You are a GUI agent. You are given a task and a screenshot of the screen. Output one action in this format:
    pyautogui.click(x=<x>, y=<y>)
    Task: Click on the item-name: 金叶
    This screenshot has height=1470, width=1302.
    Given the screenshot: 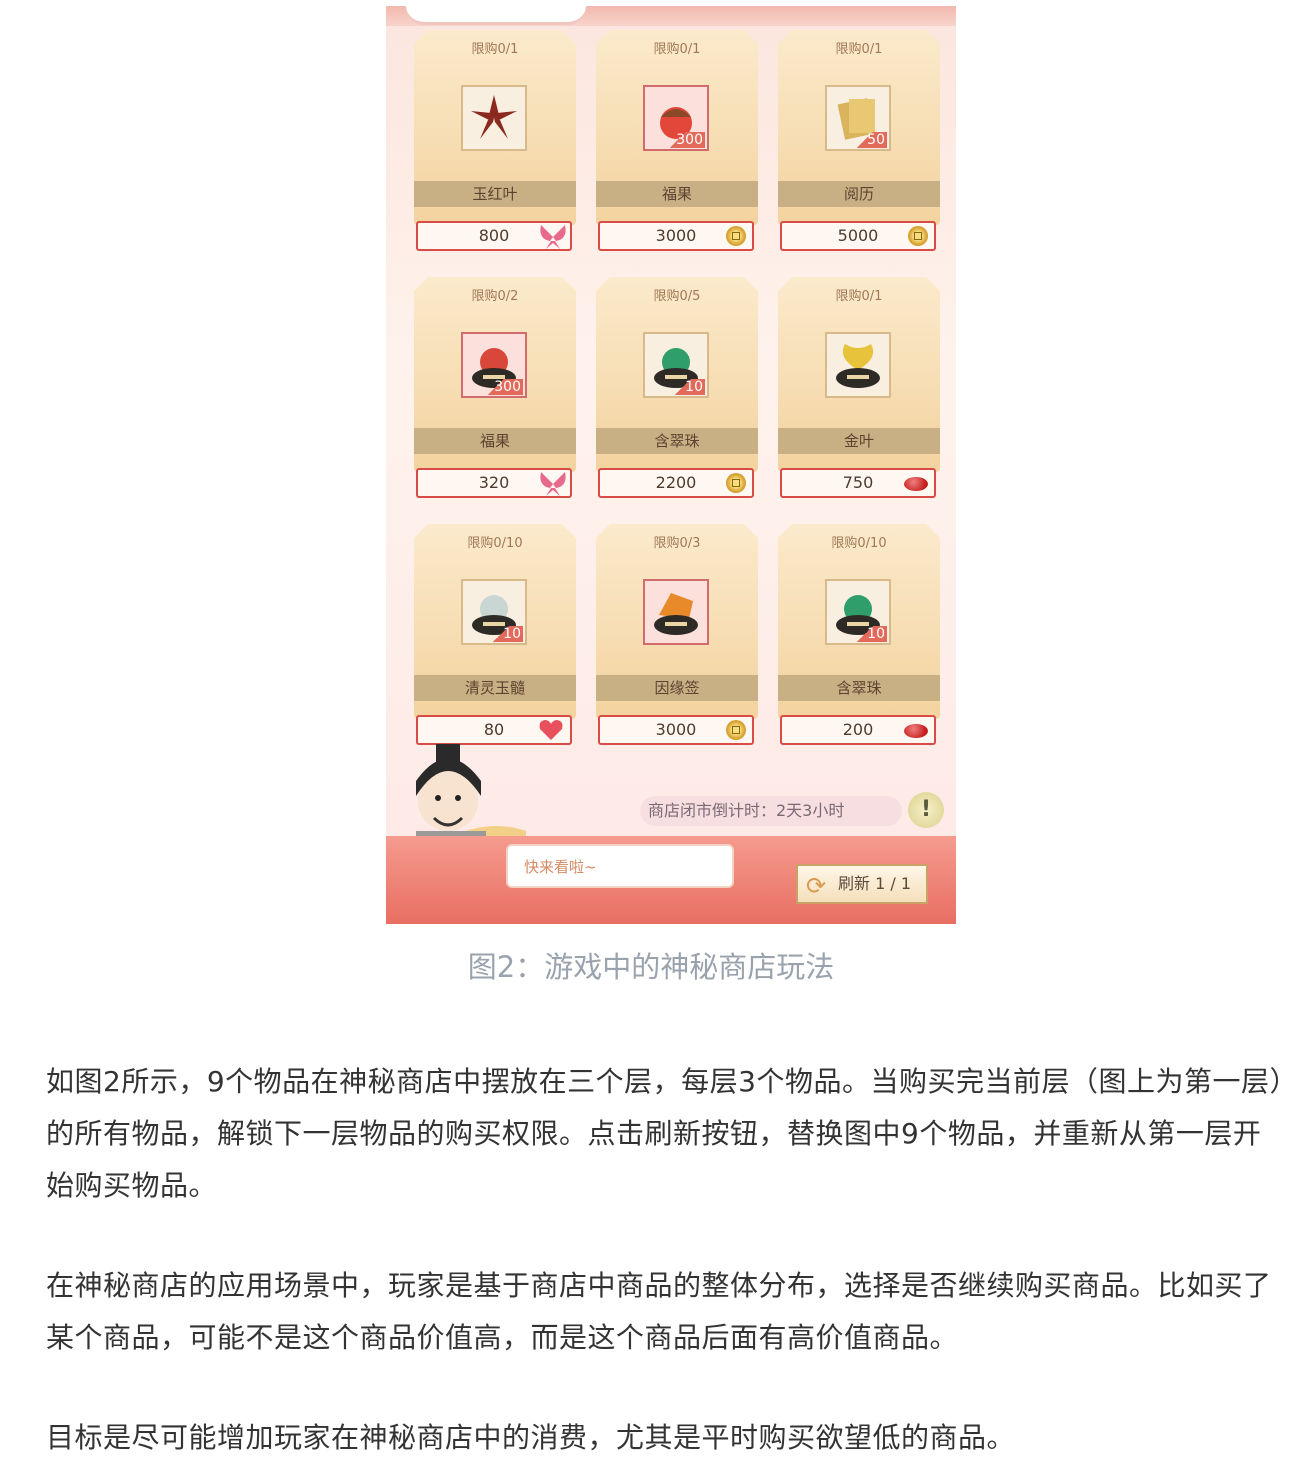 What is the action you would take?
    pyautogui.click(x=859, y=441)
    